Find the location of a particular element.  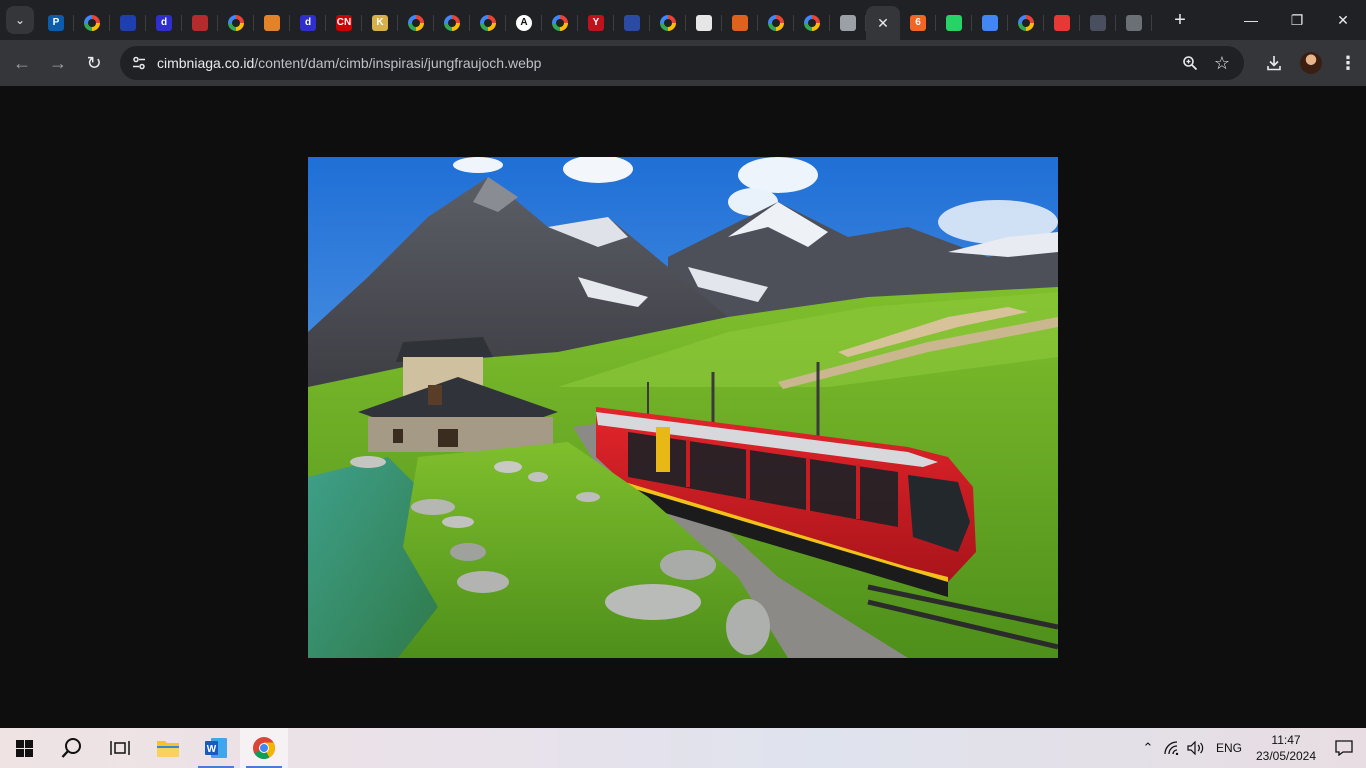

tab-list: Pd d CN K A Y ✕ 6 is located at coordinates (595, 20).